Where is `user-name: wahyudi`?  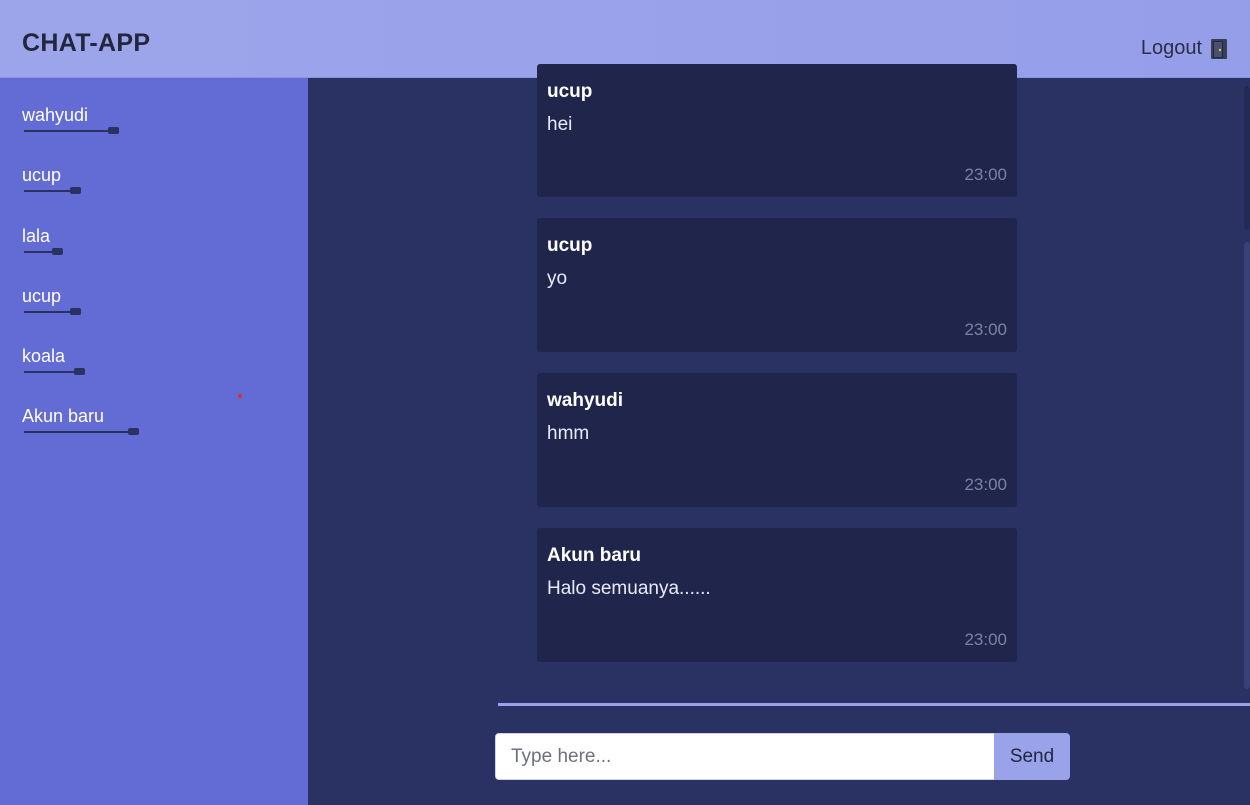
user-name: wahyudi is located at coordinates (55, 115).